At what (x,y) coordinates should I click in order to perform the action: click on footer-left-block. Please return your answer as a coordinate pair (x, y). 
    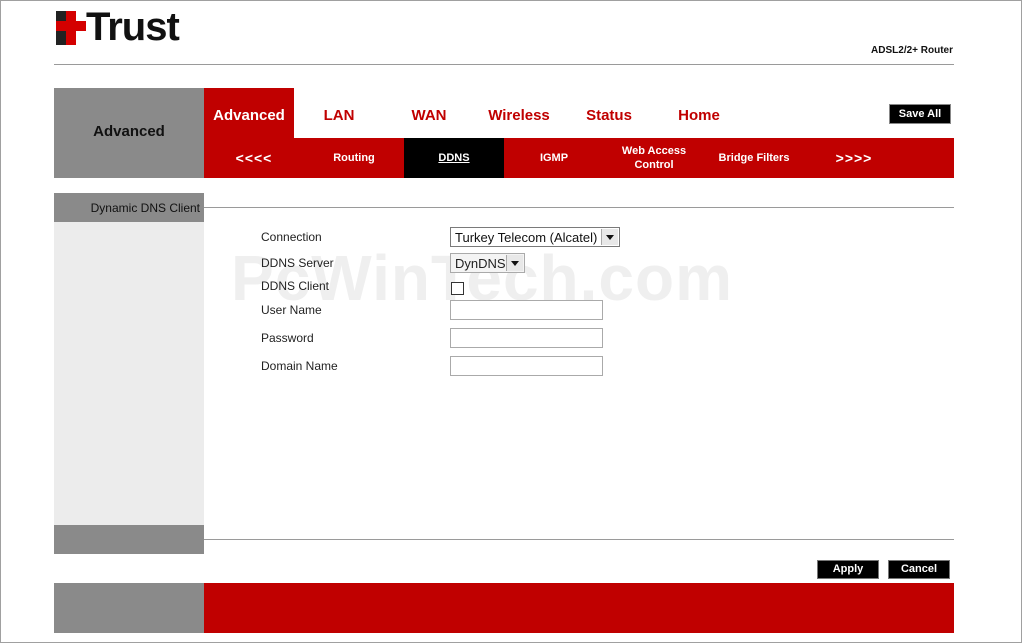
    Looking at the image, I should click on (129, 608).